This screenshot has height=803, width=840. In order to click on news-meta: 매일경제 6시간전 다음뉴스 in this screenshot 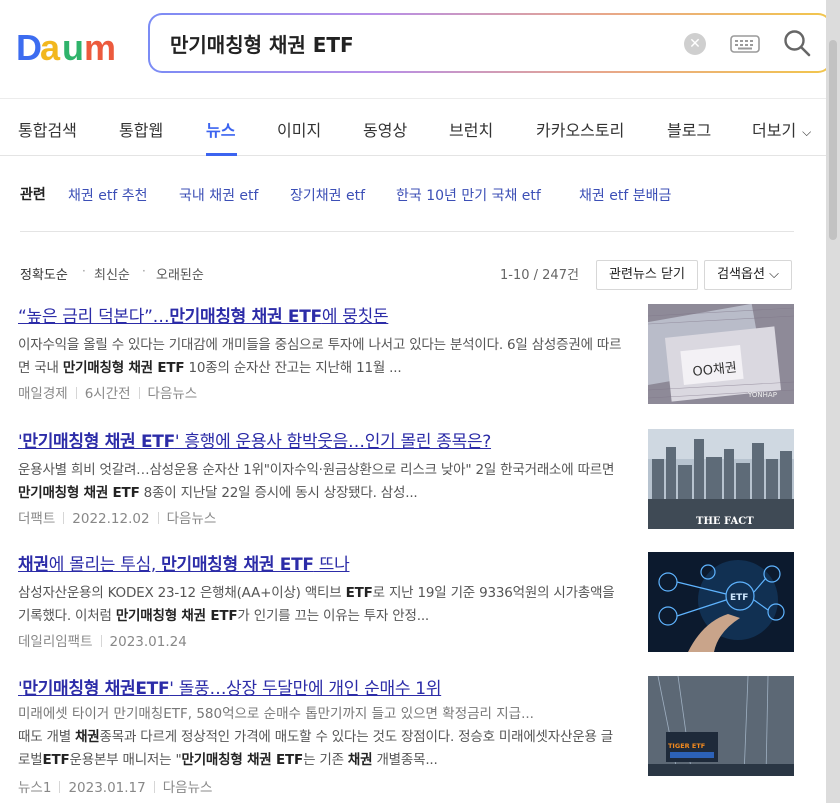, I will do `click(107, 392)`.